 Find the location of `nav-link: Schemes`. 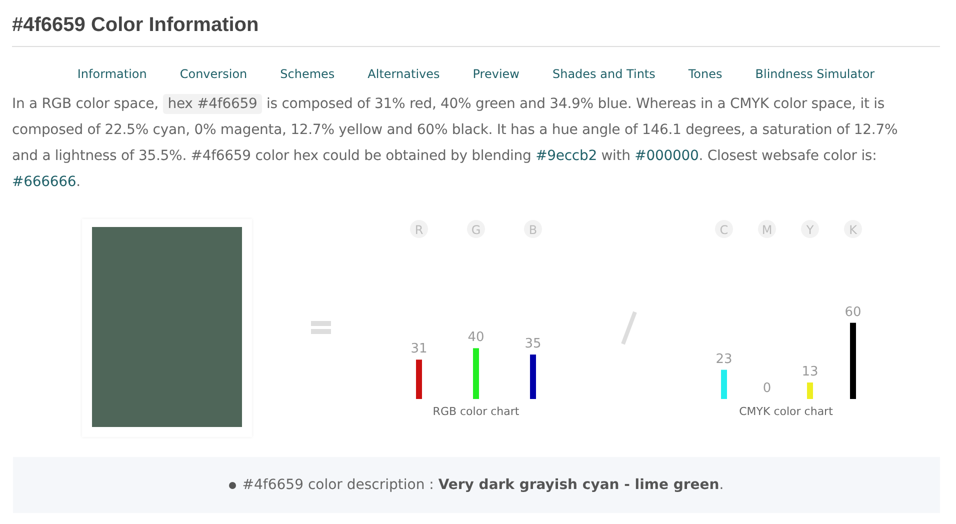

nav-link: Schemes is located at coordinates (307, 74).